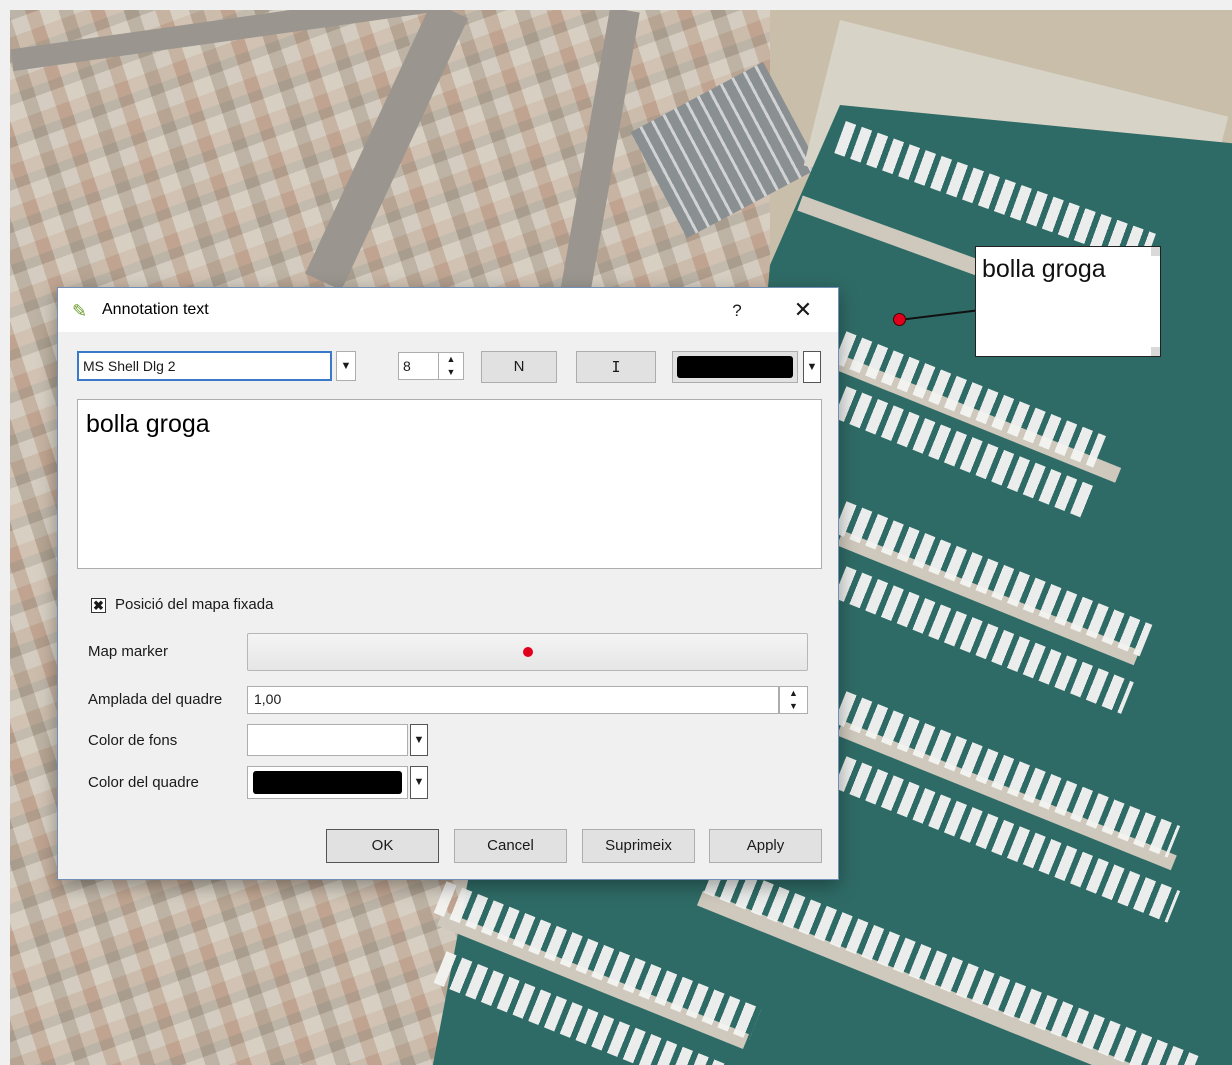  What do you see at coordinates (155, 699) in the screenshot?
I see `frame-width-label: Amplada del quadre` at bounding box center [155, 699].